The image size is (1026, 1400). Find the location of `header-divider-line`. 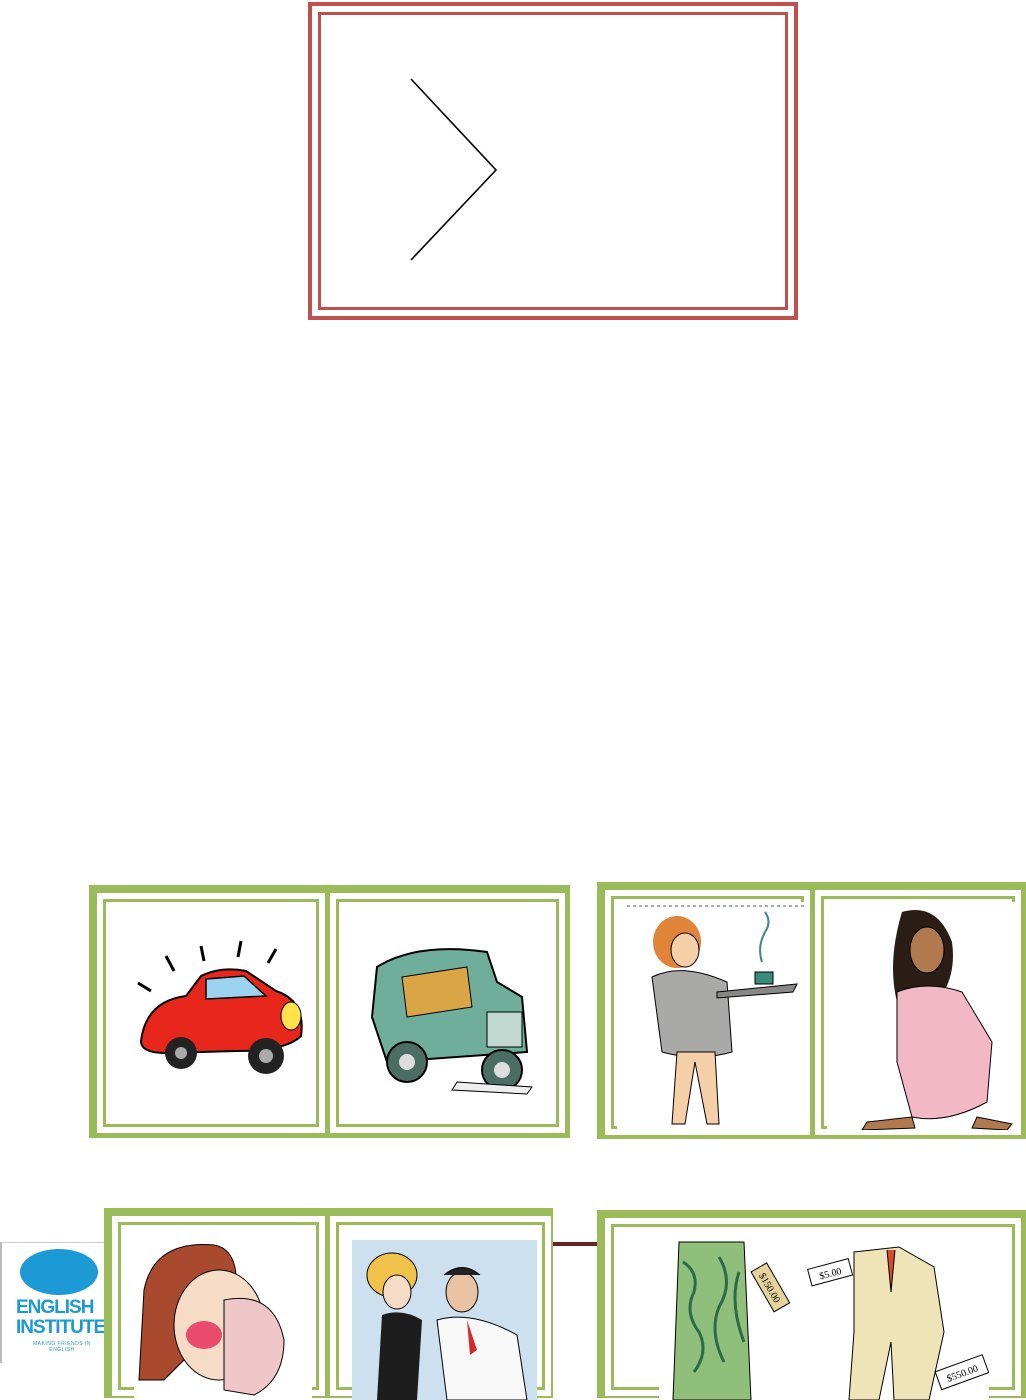

header-divider-line is located at coordinates (575, 1244).